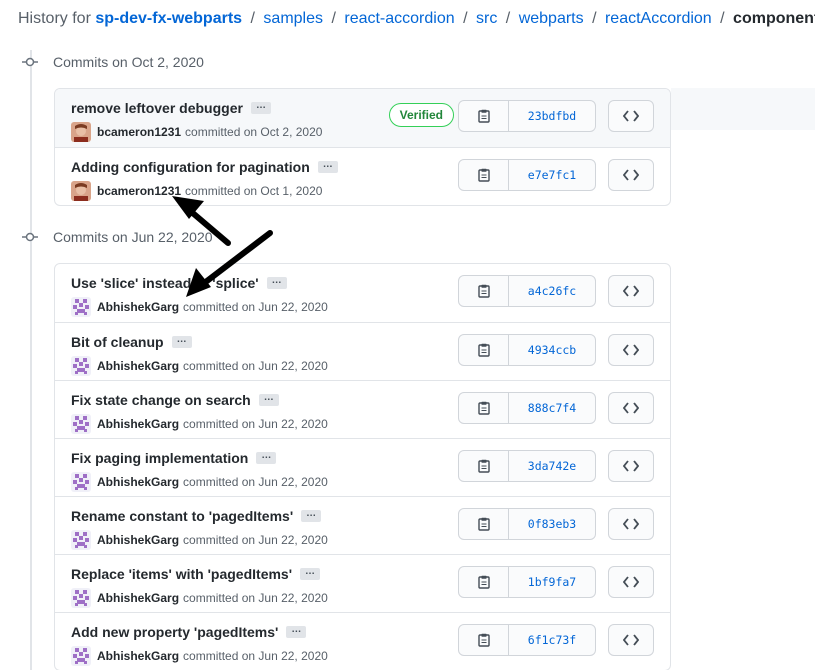 The width and height of the screenshot is (815, 670). I want to click on commit-sha-link: e7e7fc1, so click(552, 175).